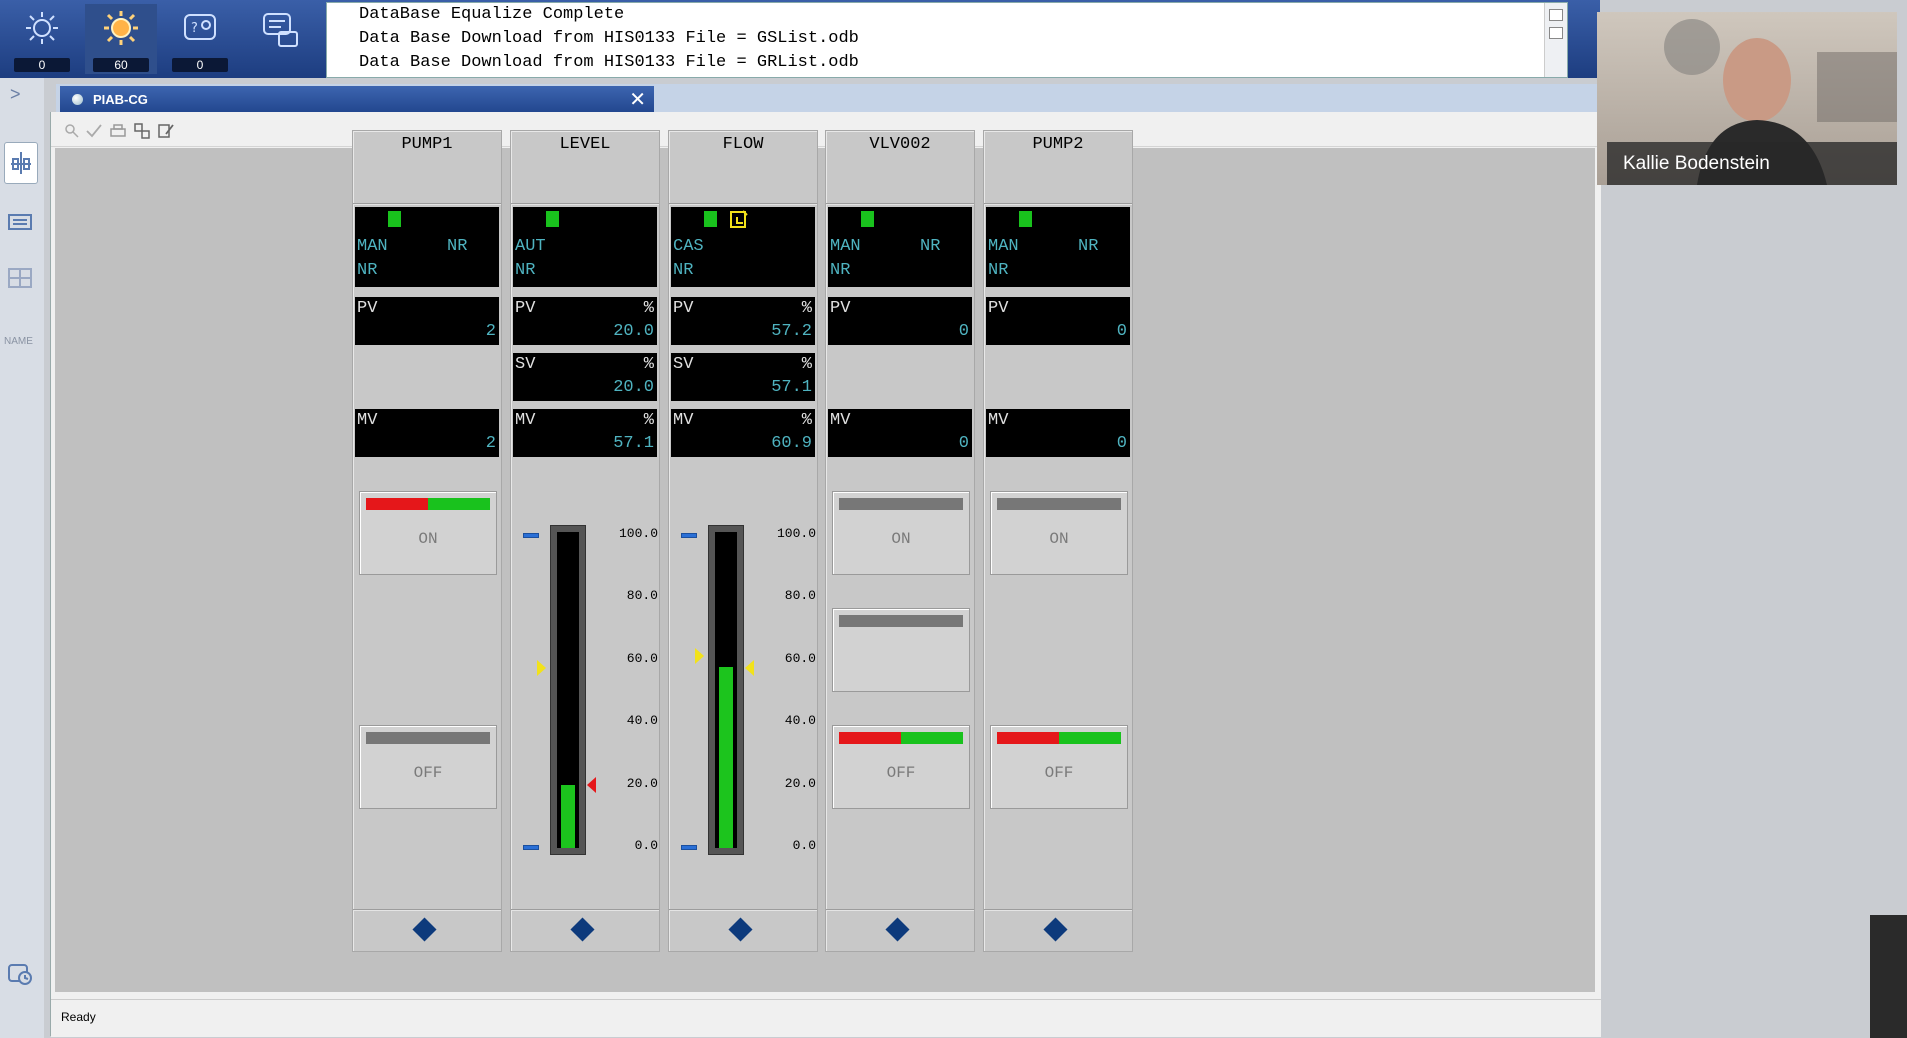  I want to click on close-icon: ✕, so click(637, 99).